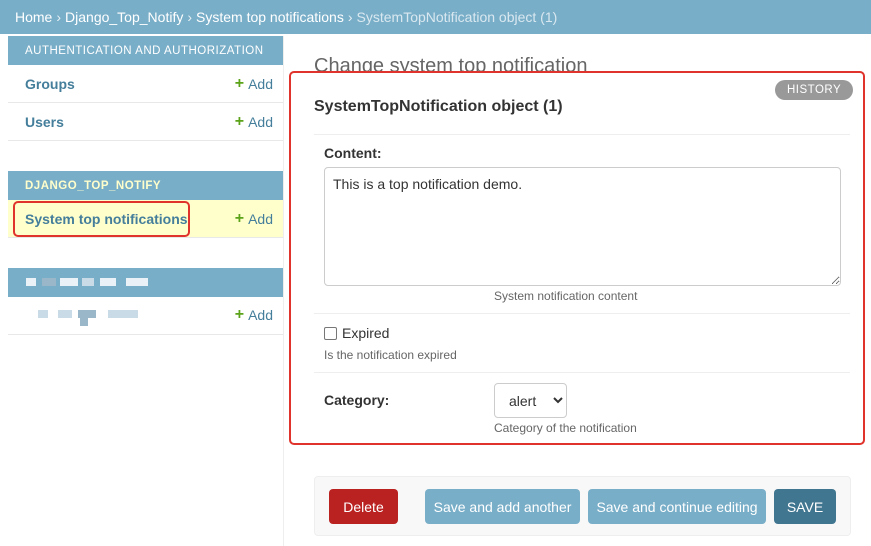  What do you see at coordinates (357, 400) in the screenshot?
I see `category-label: Category:` at bounding box center [357, 400].